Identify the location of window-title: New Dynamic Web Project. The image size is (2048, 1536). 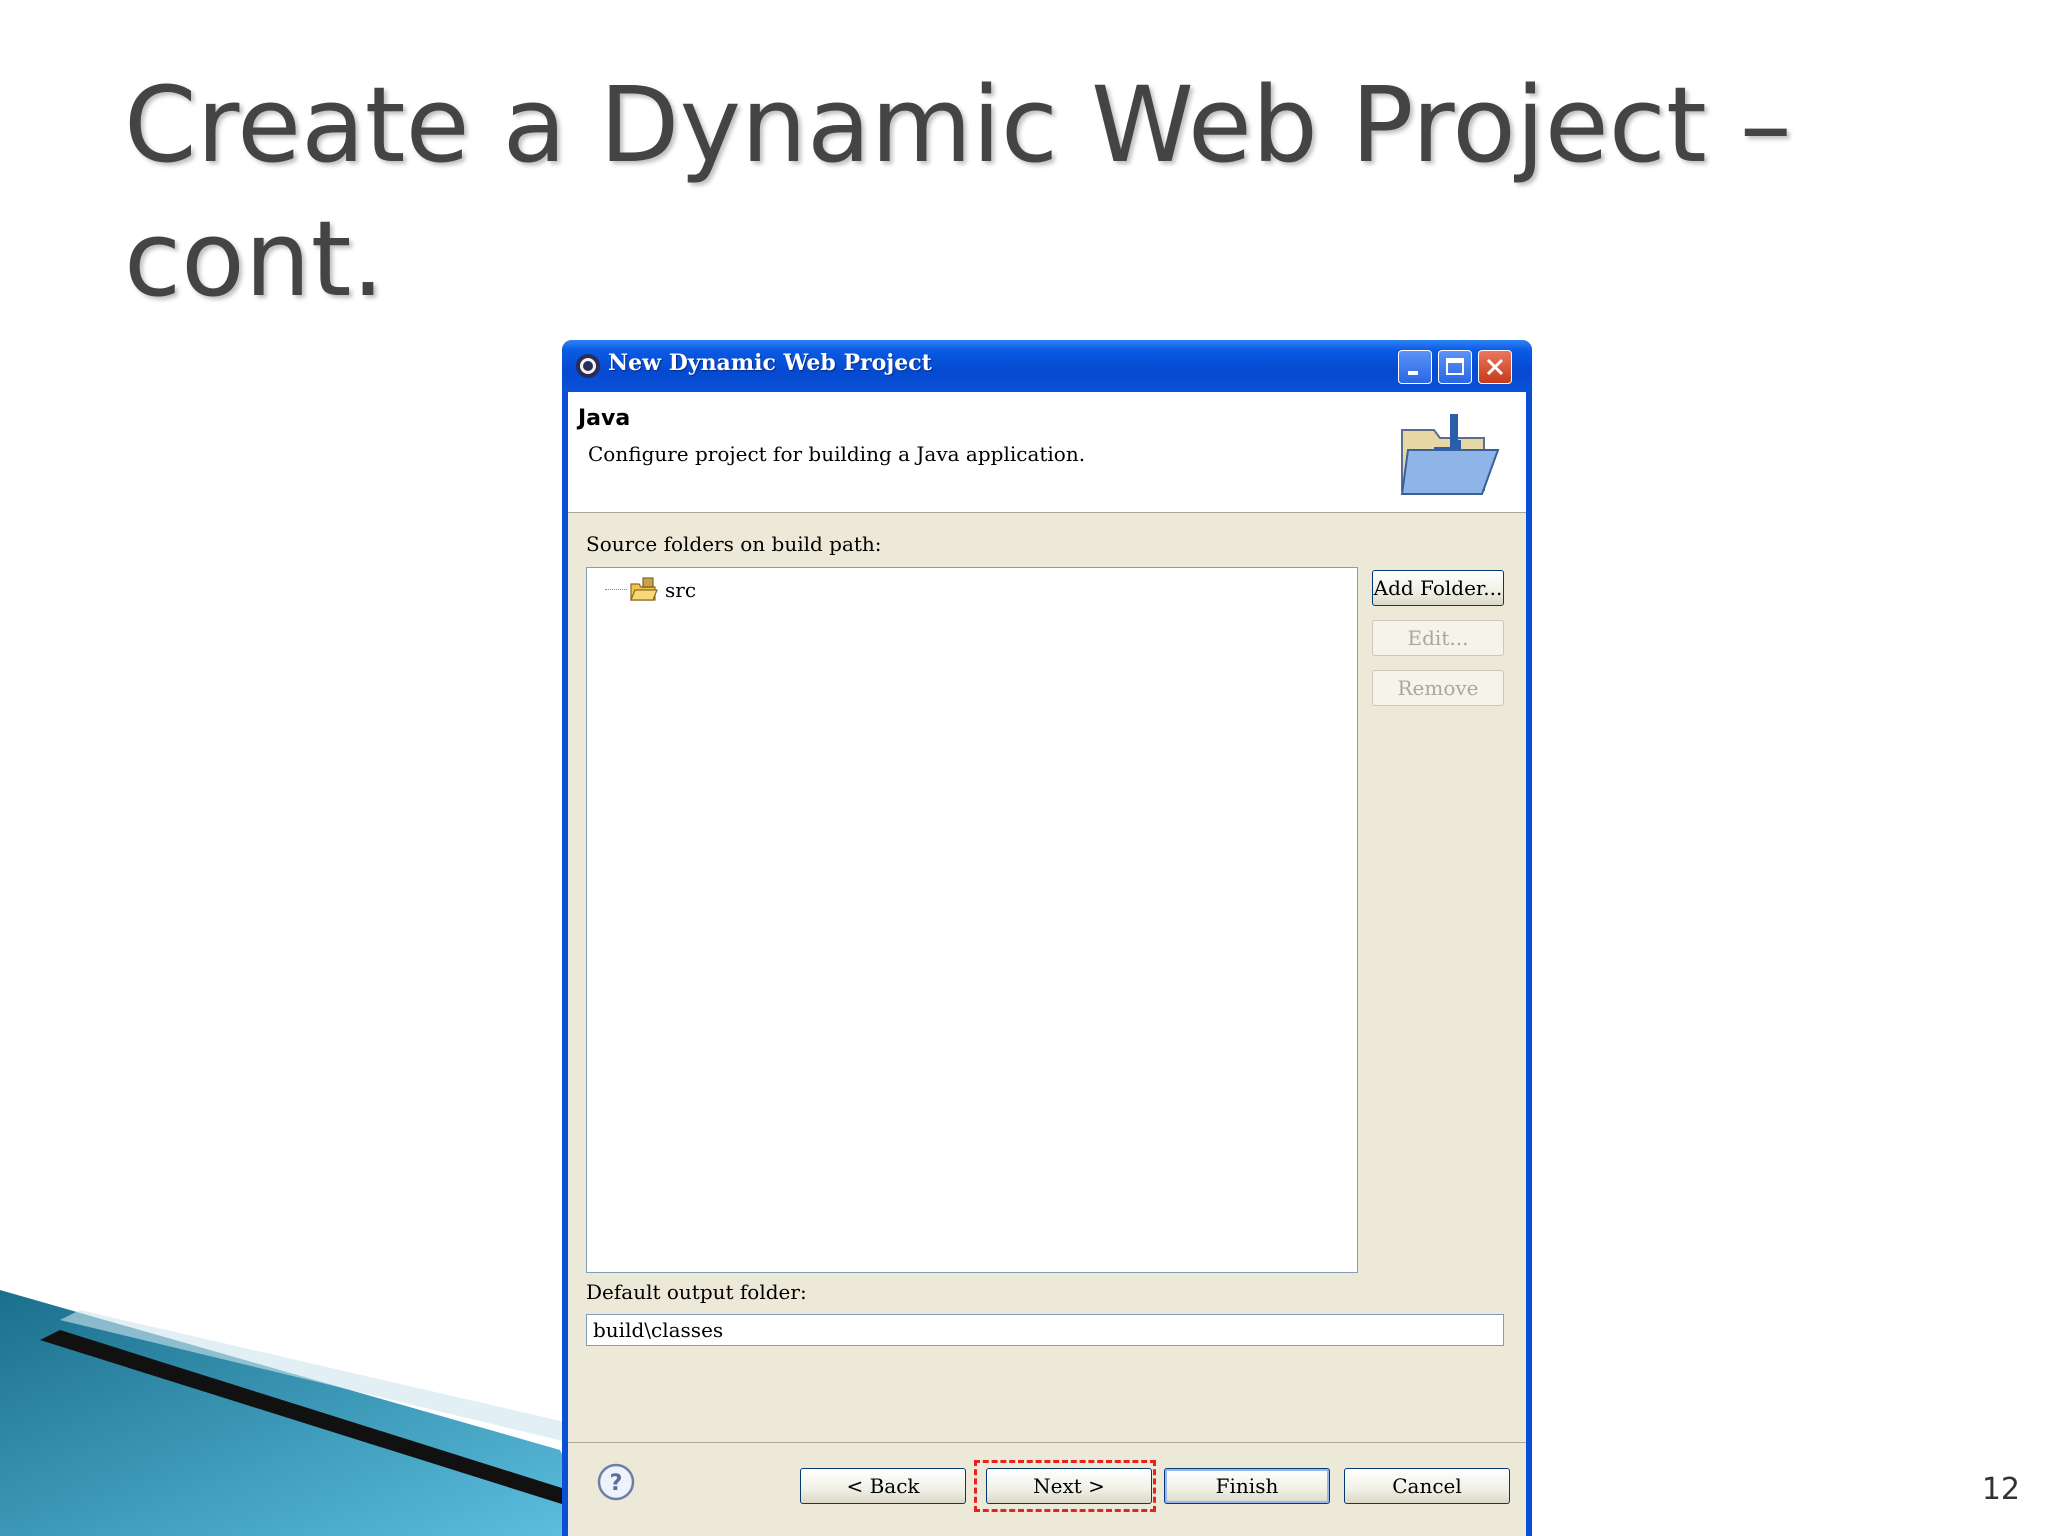
(770, 363).